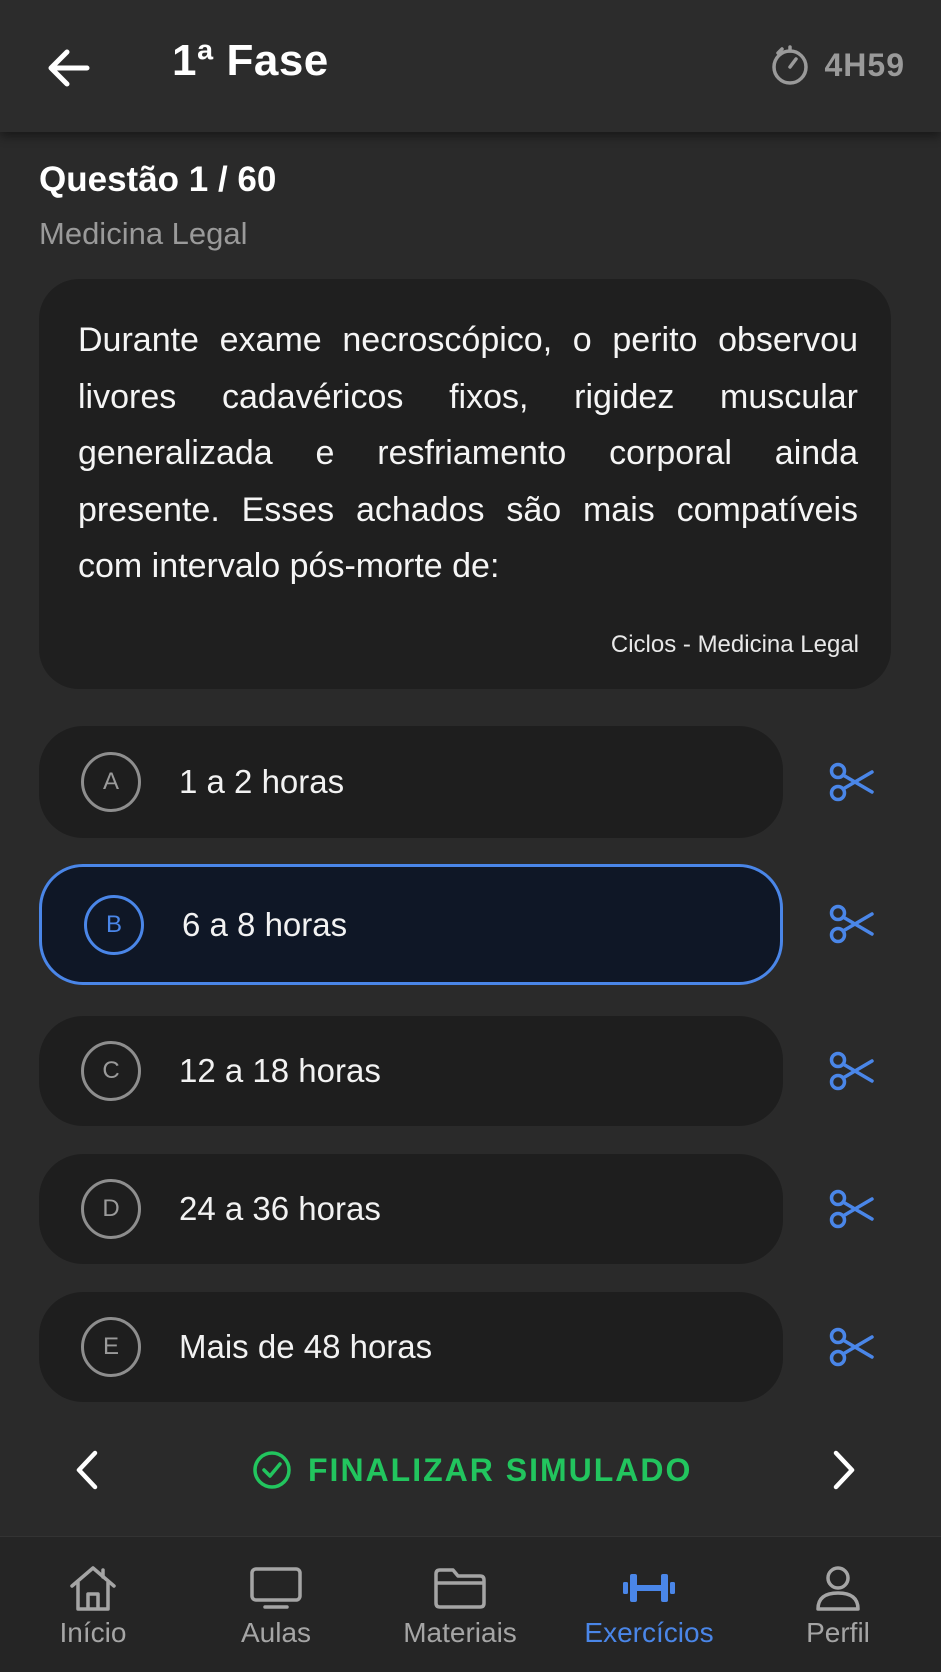 Image resolution: width=941 pixels, height=1672 pixels. What do you see at coordinates (111, 1209) in the screenshot?
I see `option-letter: D` at bounding box center [111, 1209].